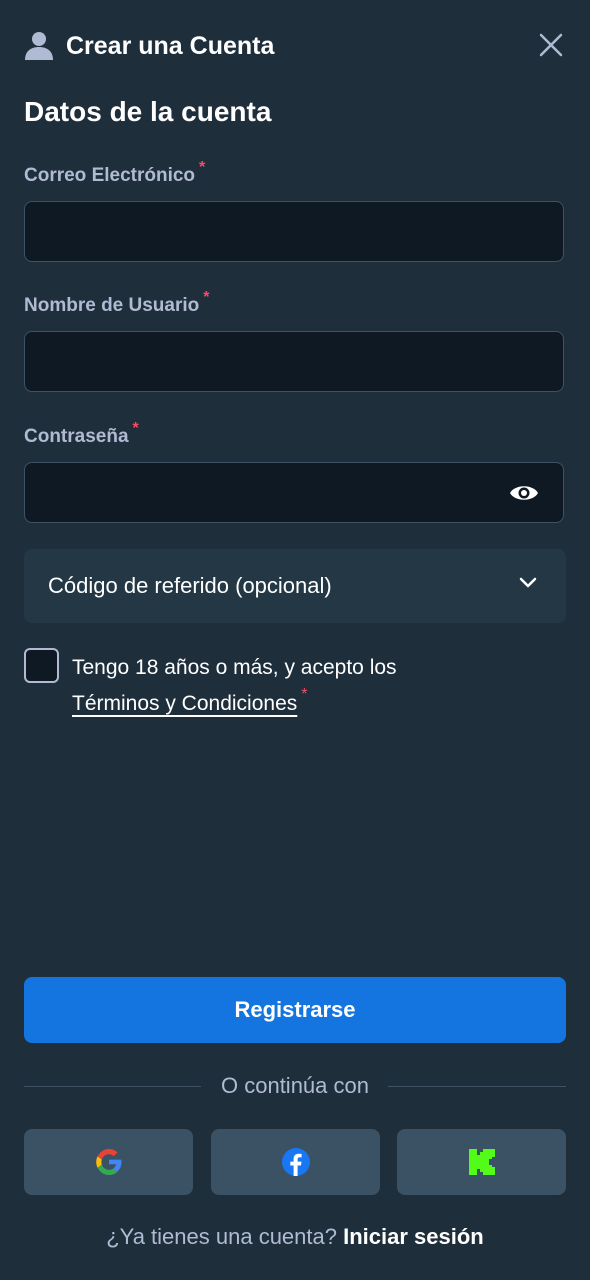 The height and width of the screenshot is (1280, 590). I want to click on password-field, so click(294, 492).